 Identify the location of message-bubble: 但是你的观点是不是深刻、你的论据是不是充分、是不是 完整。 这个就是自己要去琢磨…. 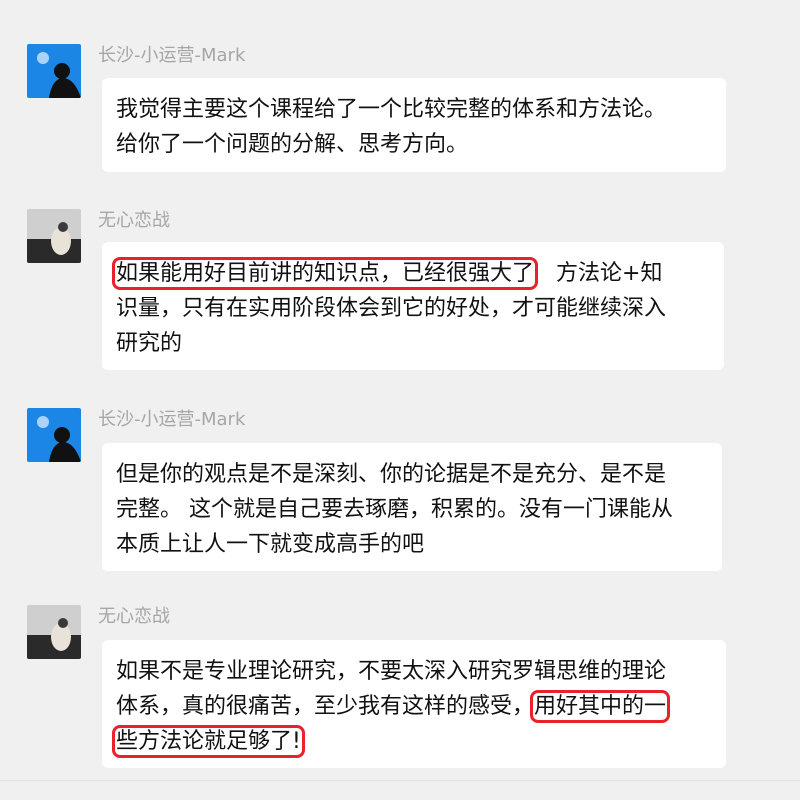
(412, 507).